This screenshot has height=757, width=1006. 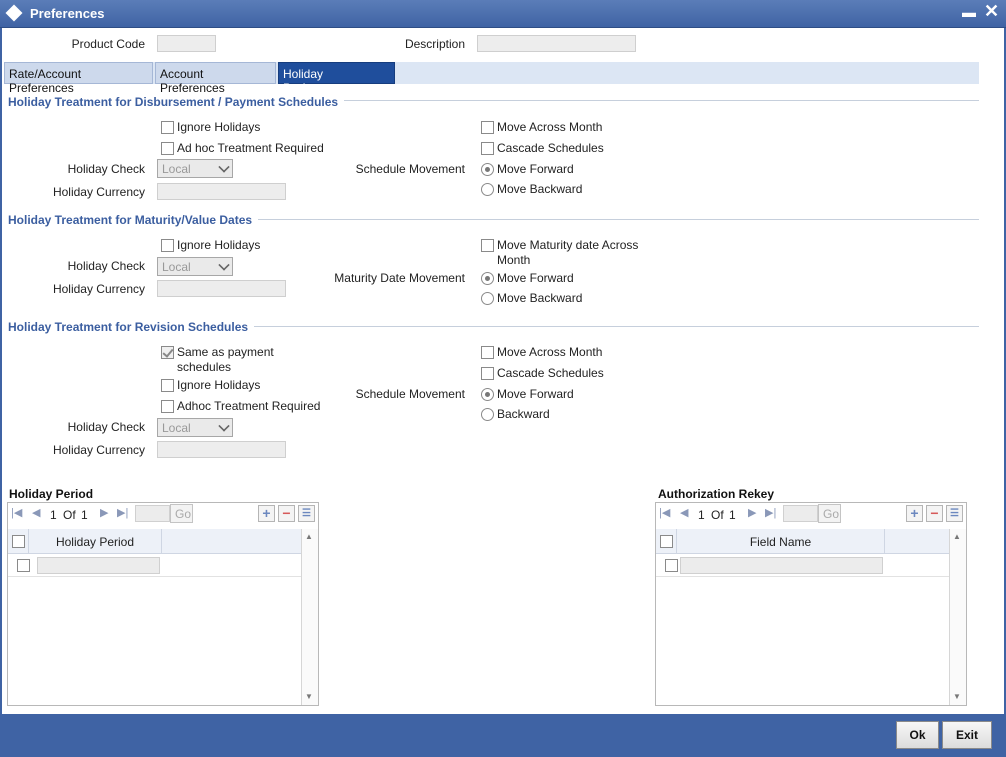 What do you see at coordinates (568, 245) in the screenshot?
I see `mat-move-maturity-label-line1: Move Maturity date Across` at bounding box center [568, 245].